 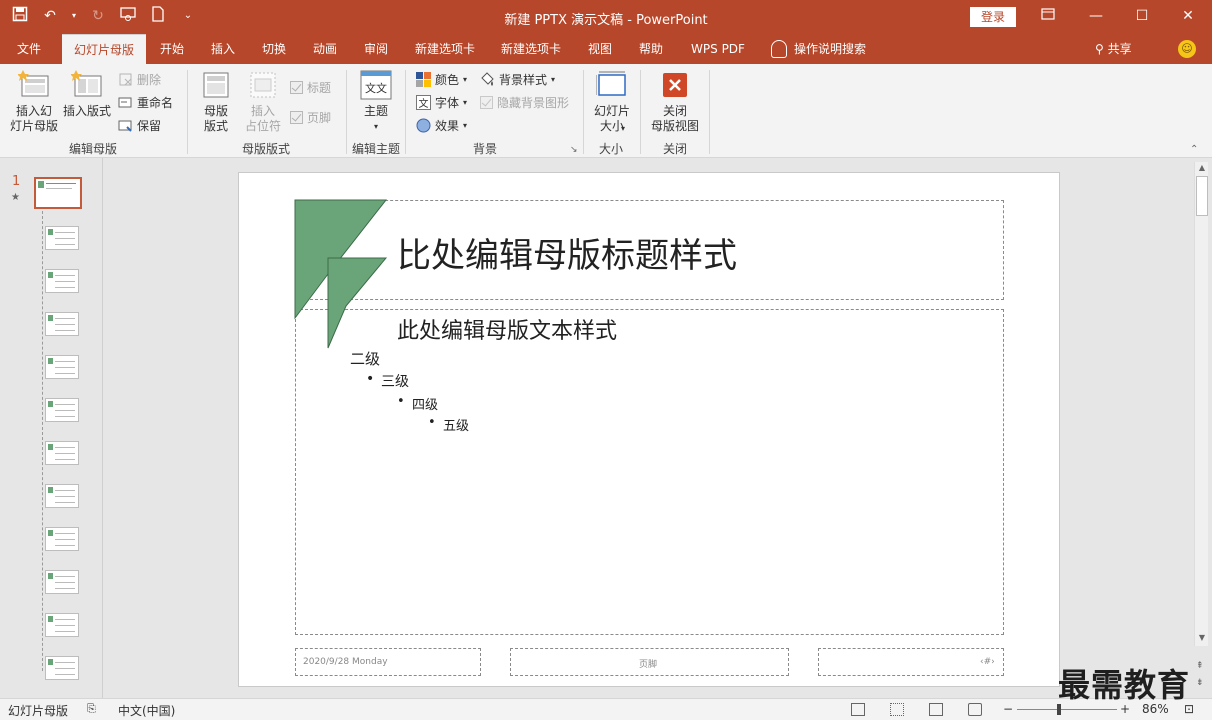 I want to click on signin-button: 登录, so click(x=993, y=17).